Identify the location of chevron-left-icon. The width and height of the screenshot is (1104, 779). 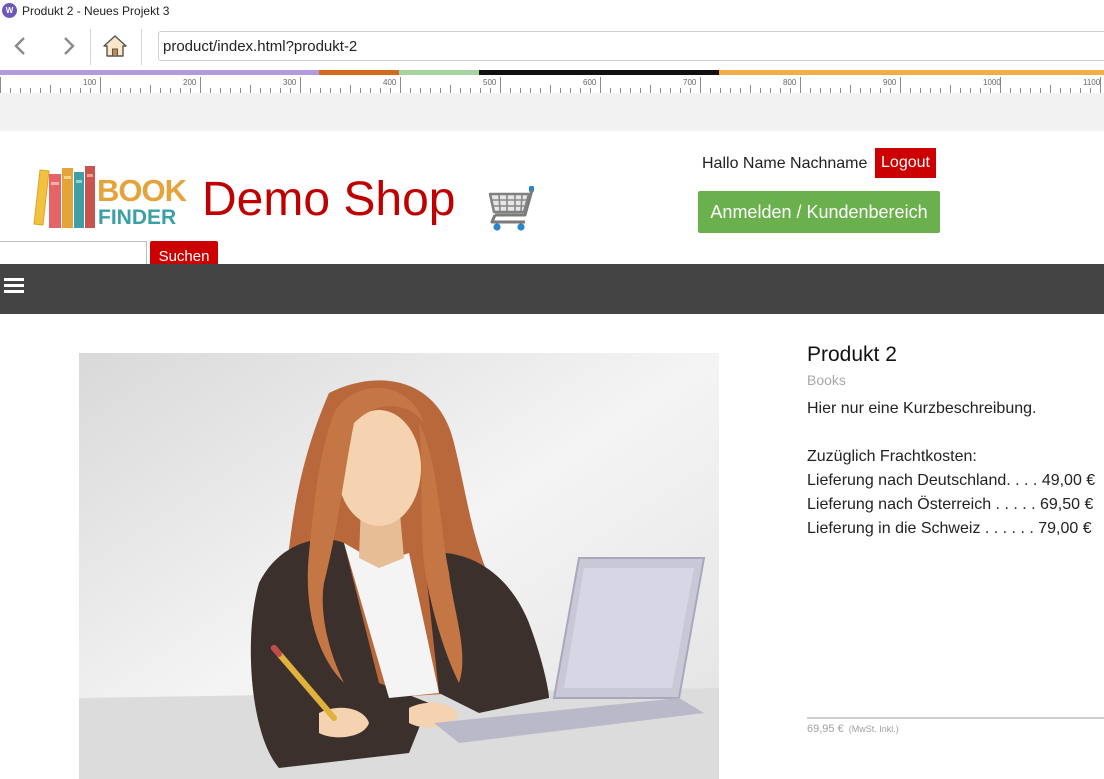
(19, 46).